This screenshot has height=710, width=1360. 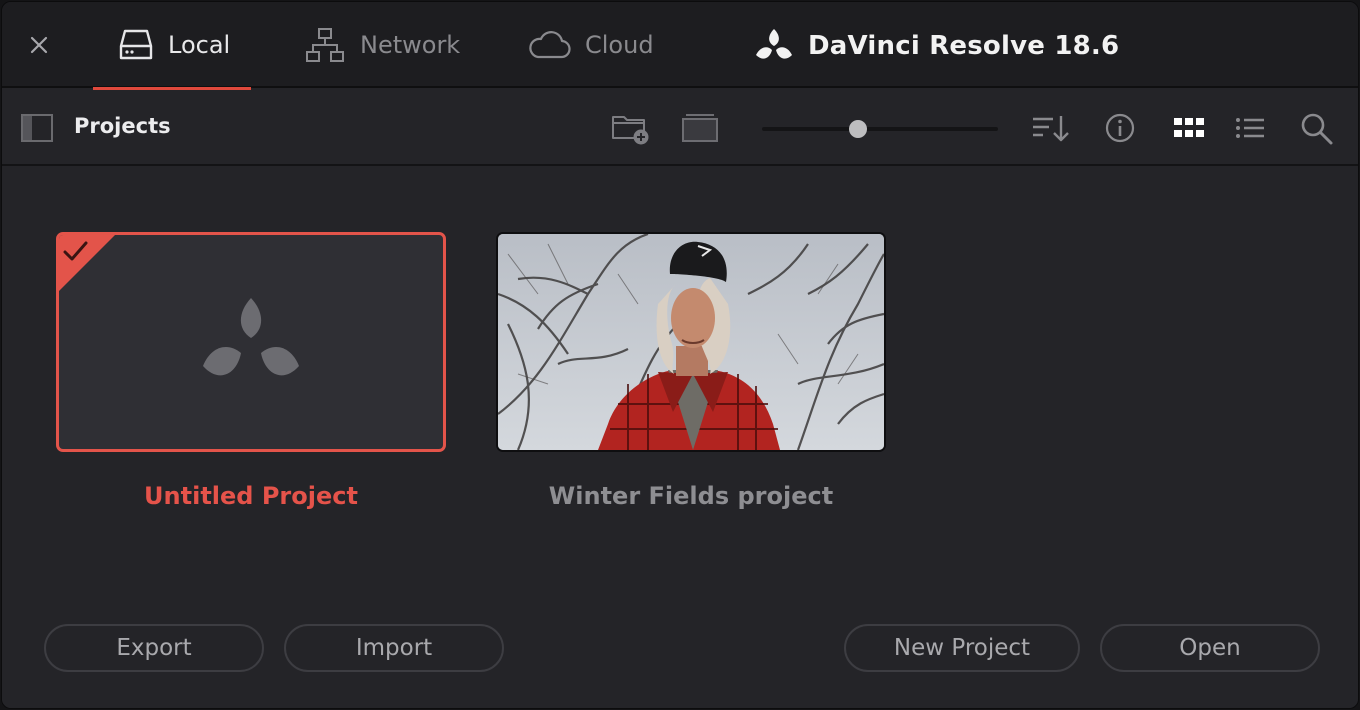 I want to click on project-card-untitled: Untitled Project, so click(x=251, y=371).